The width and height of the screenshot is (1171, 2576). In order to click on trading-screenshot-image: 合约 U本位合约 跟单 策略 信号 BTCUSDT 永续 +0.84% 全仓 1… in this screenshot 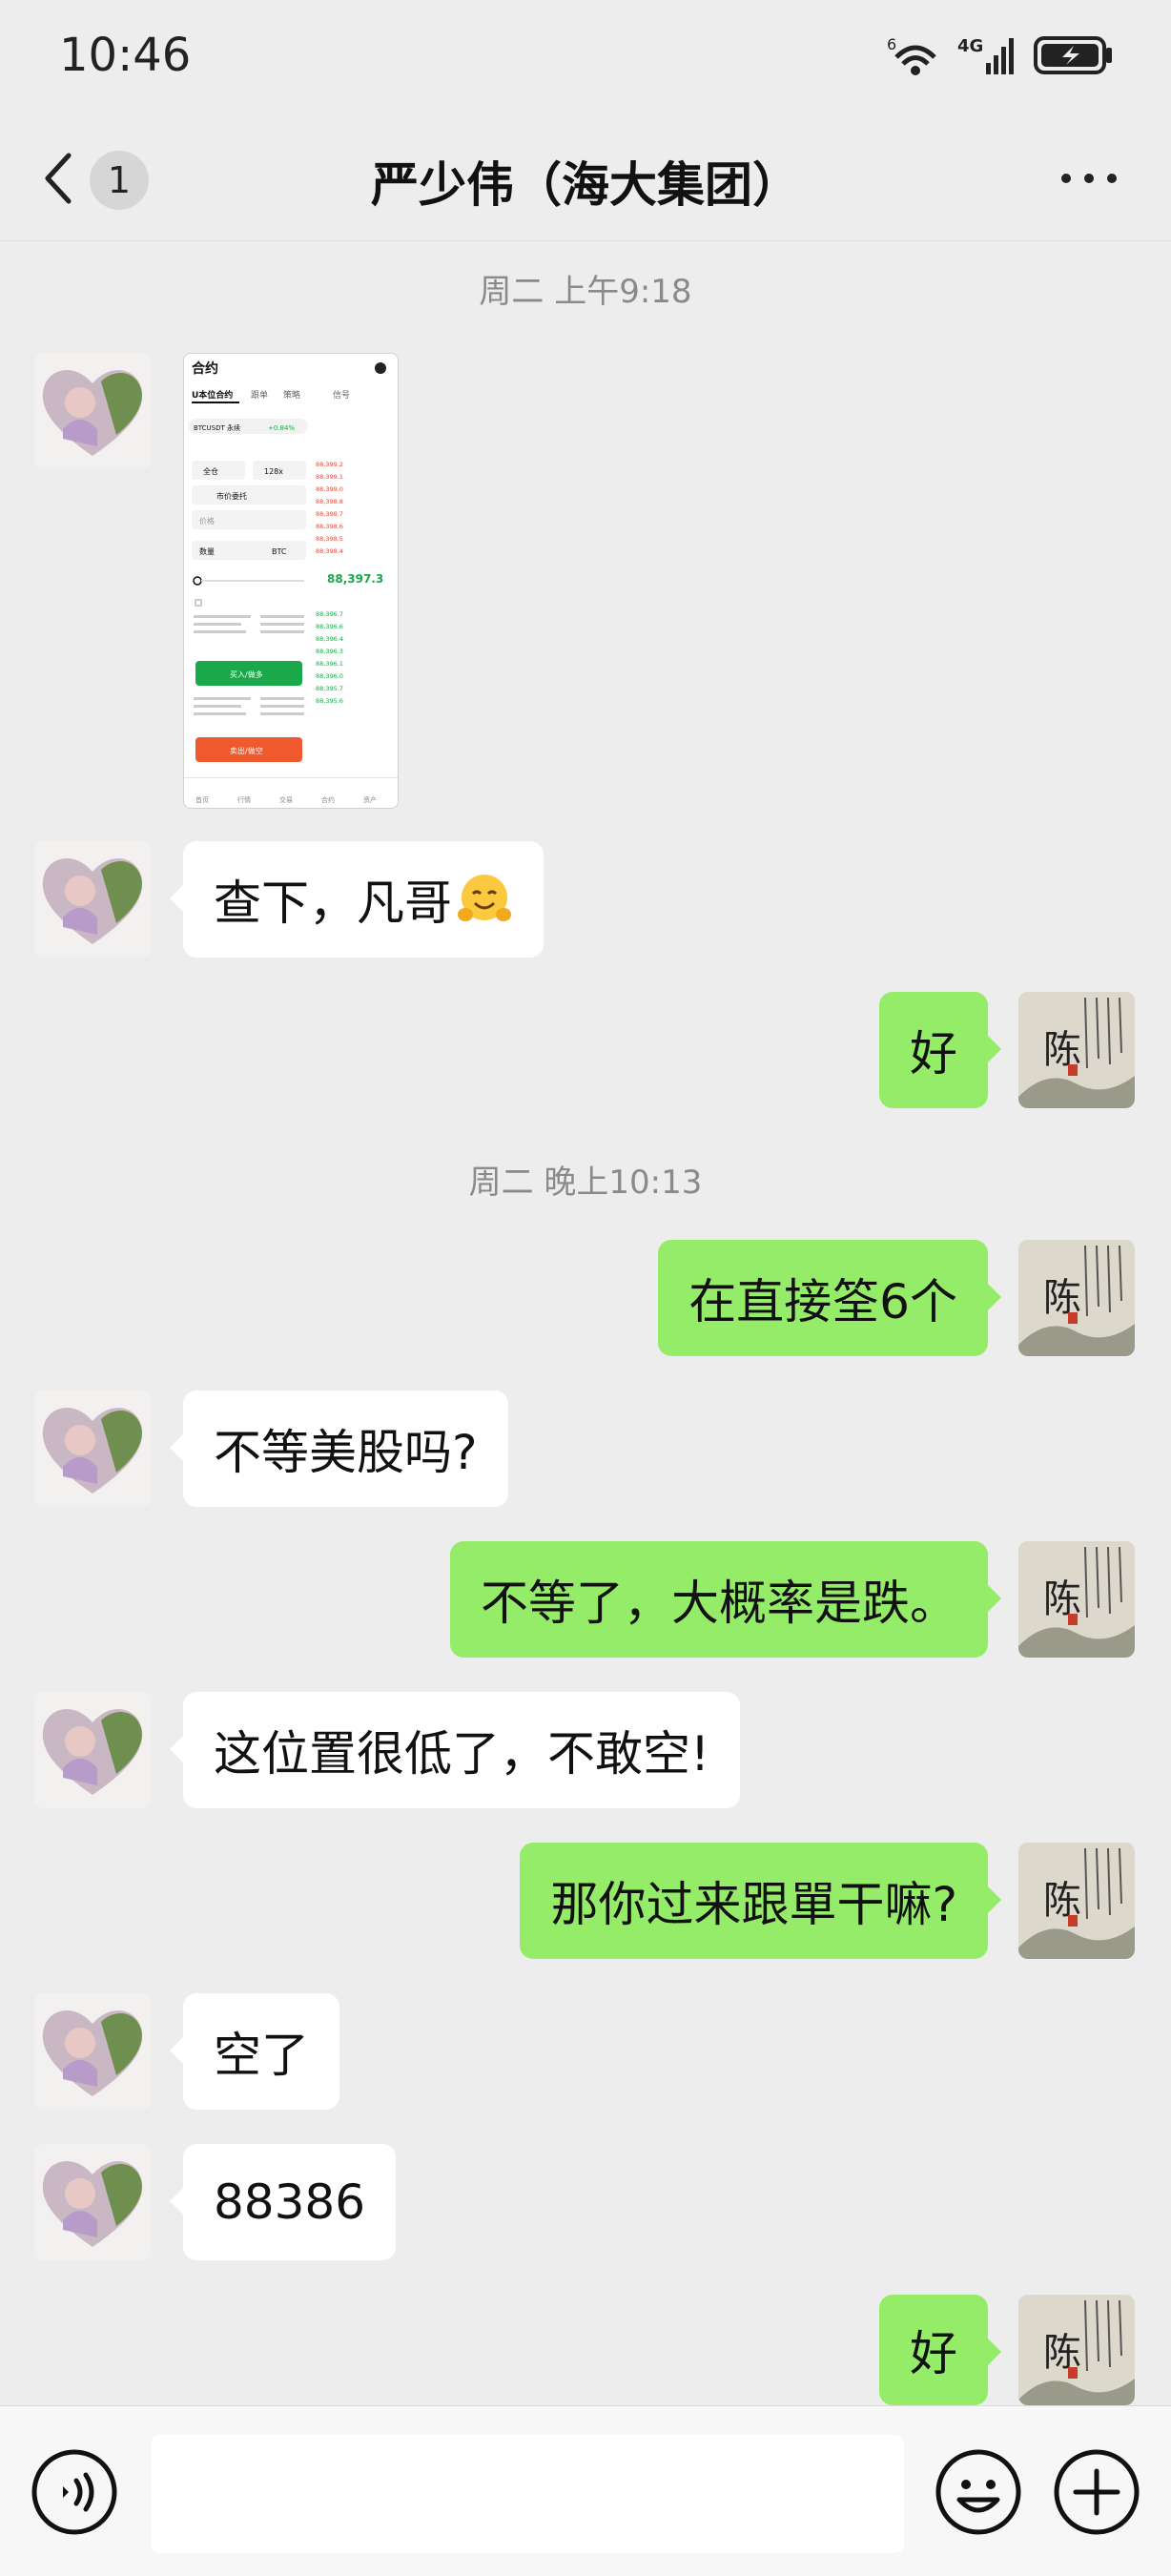, I will do `click(291, 581)`.